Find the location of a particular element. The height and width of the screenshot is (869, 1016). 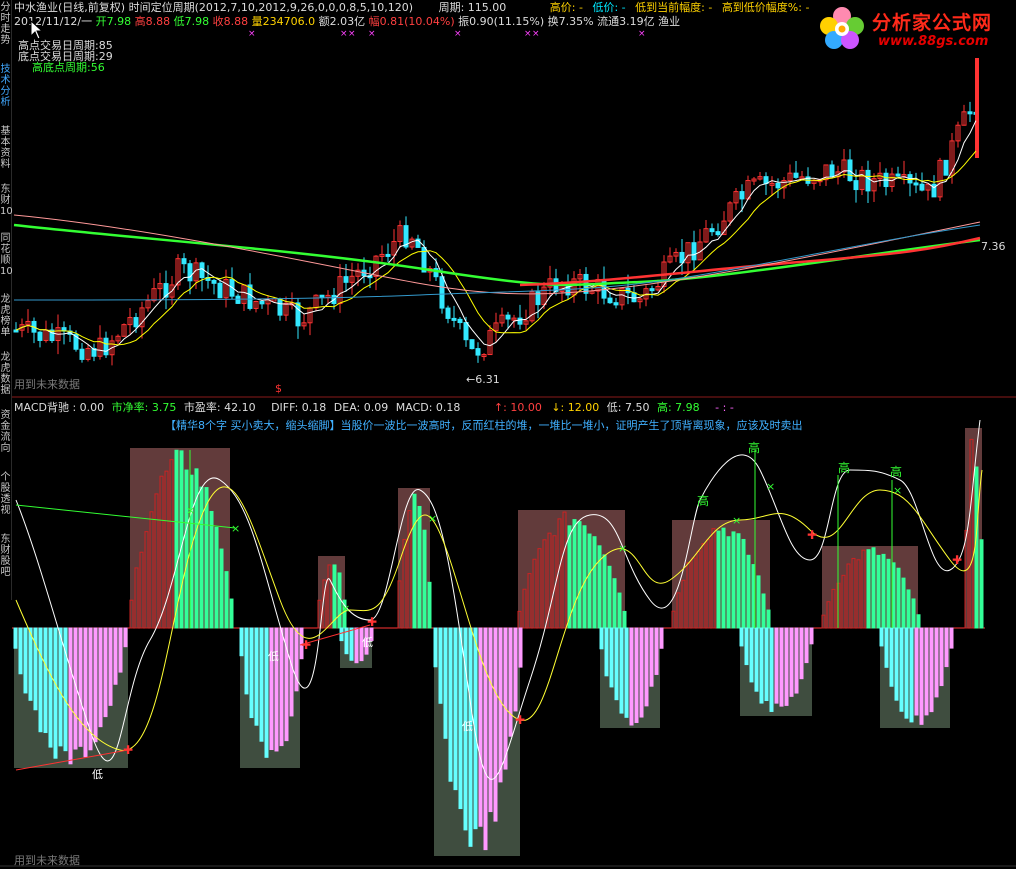

macd-diff: DIFF: 0.18 is located at coordinates (299, 407).